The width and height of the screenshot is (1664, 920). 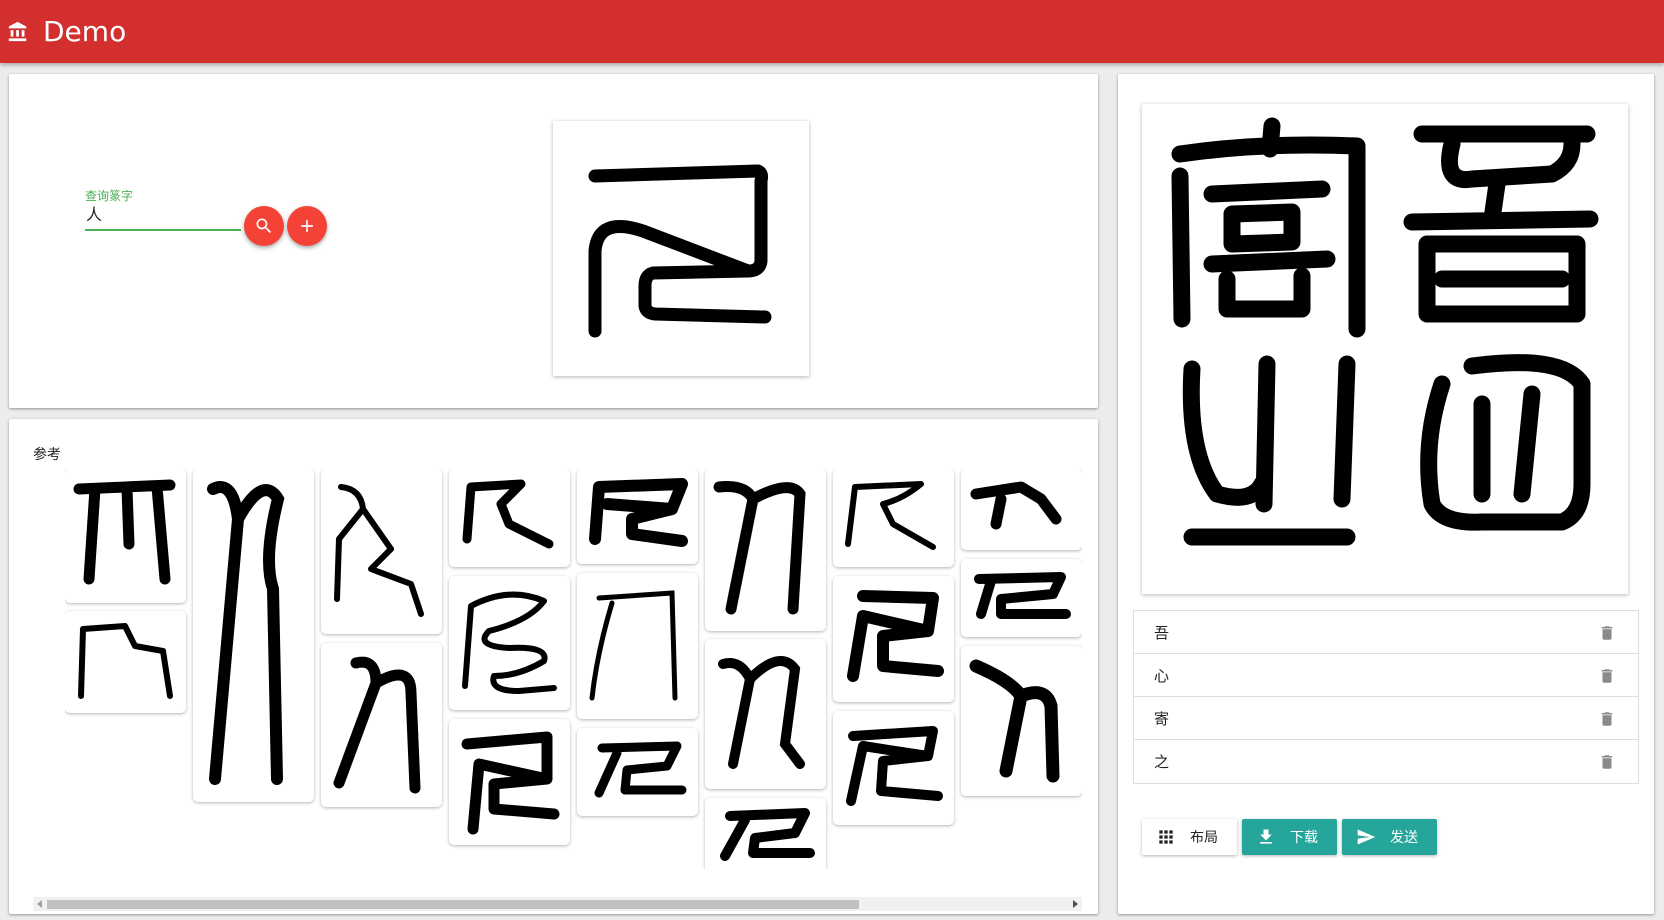 I want to click on scroll-thumb, so click(x=453, y=904).